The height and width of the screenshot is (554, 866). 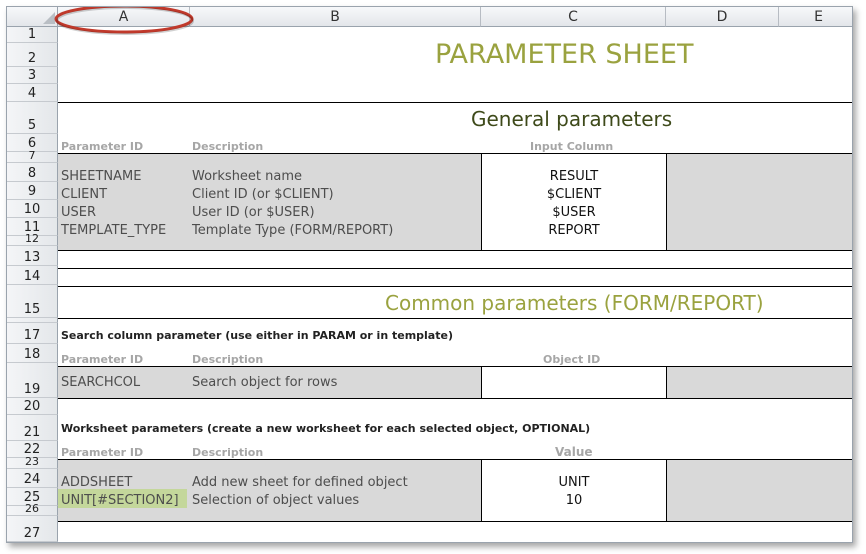 I want to click on common-parameters-heading: Common parameters (FORM/REPORT), so click(x=574, y=303).